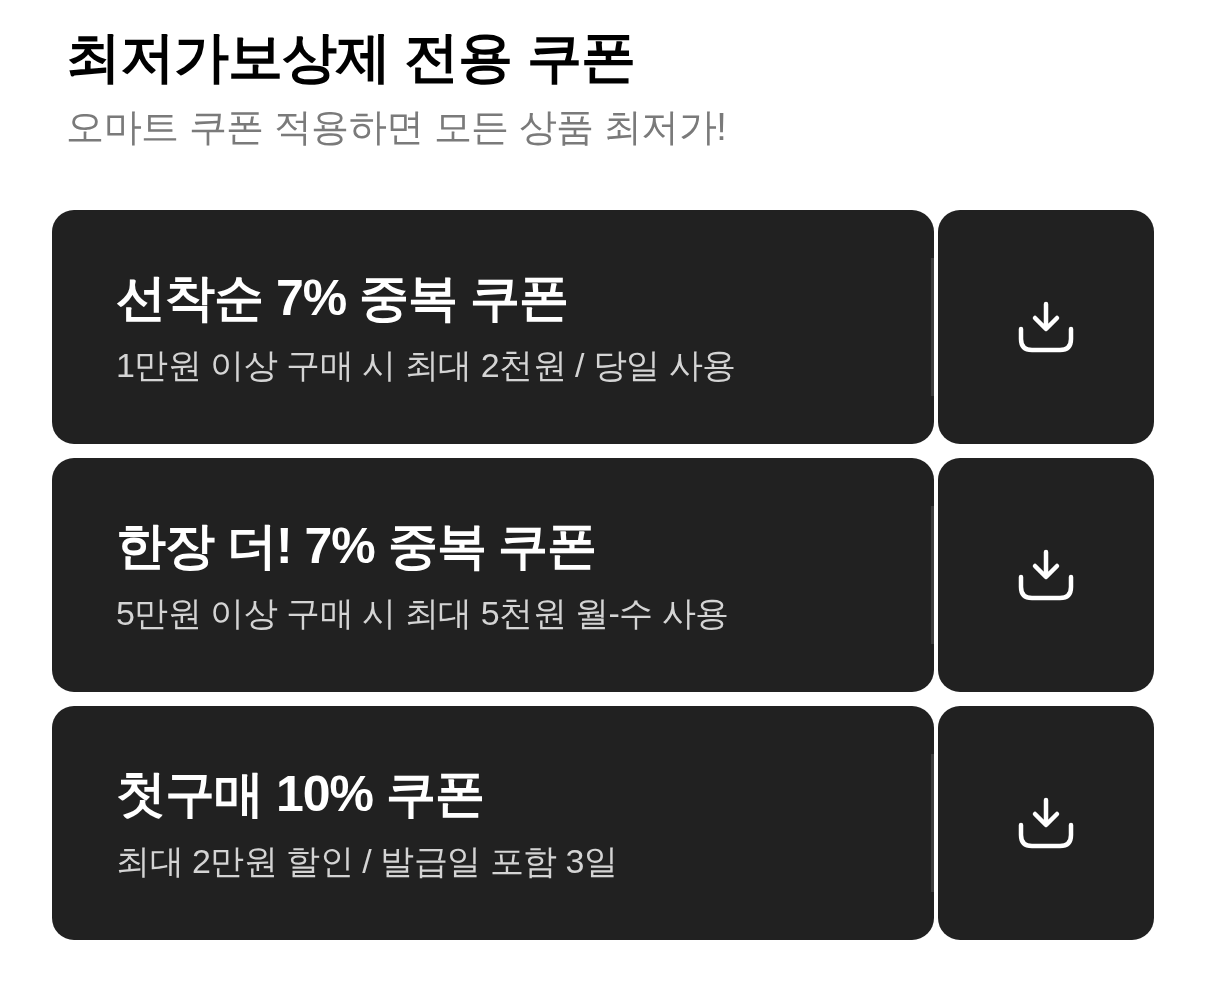 This screenshot has height=988, width=1206. What do you see at coordinates (351, 57) in the screenshot?
I see `page-title: 최저가보상제 전용 쿠폰` at bounding box center [351, 57].